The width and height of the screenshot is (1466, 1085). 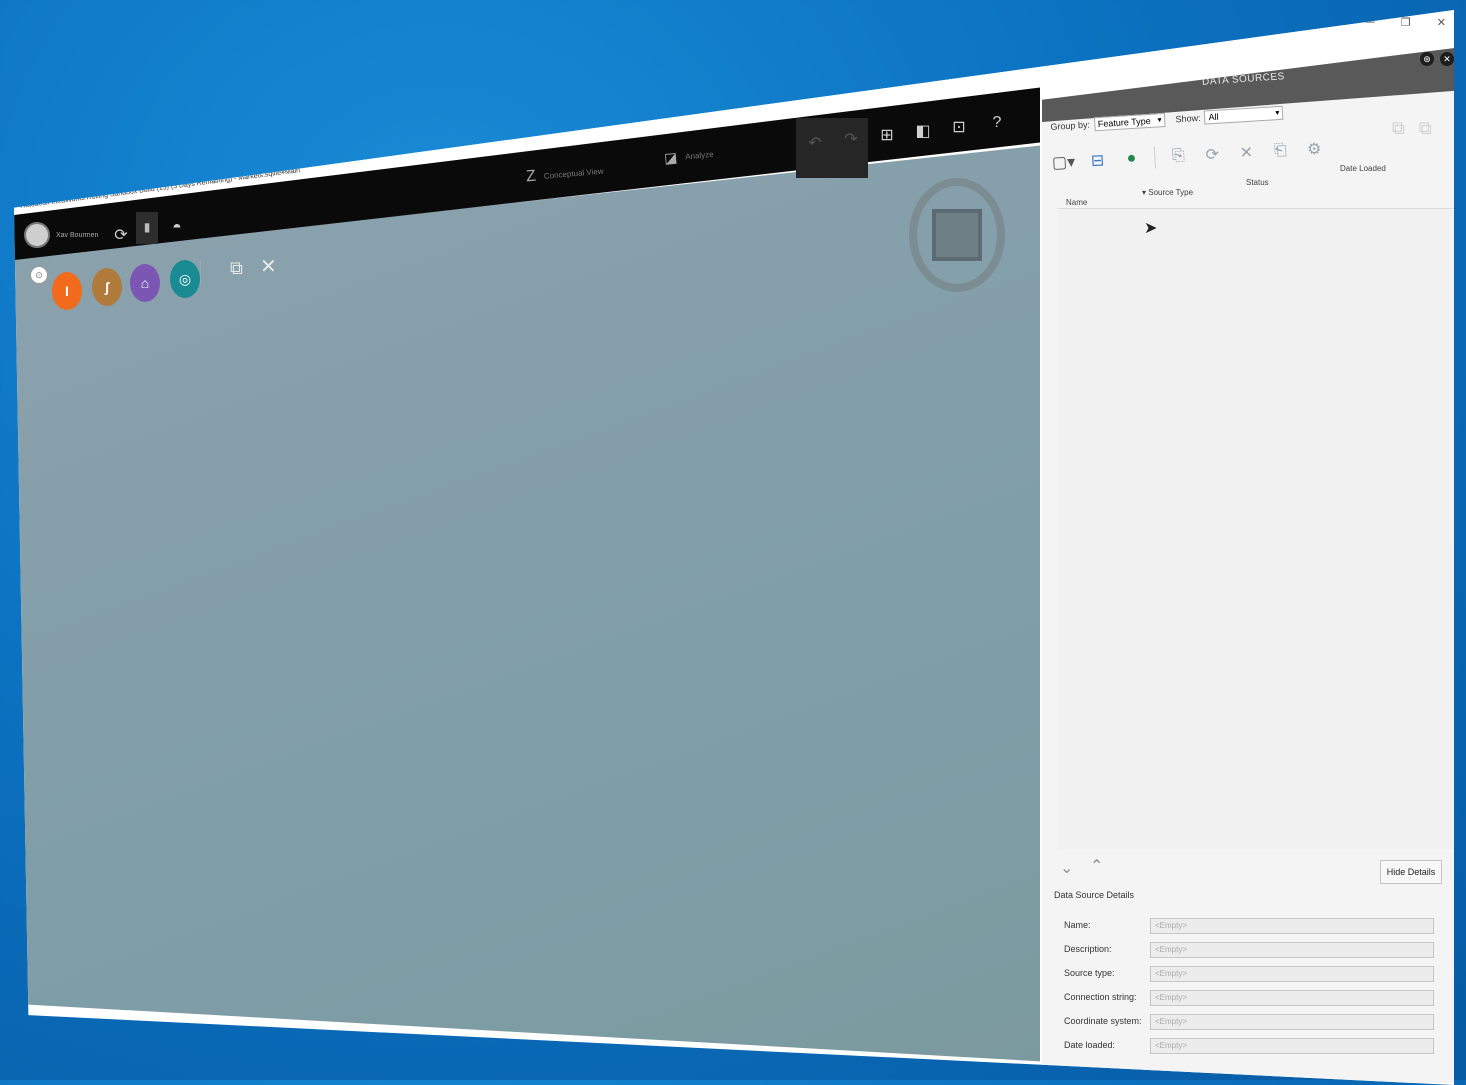 What do you see at coordinates (997, 123) in the screenshot?
I see `help-icon: ?` at bounding box center [997, 123].